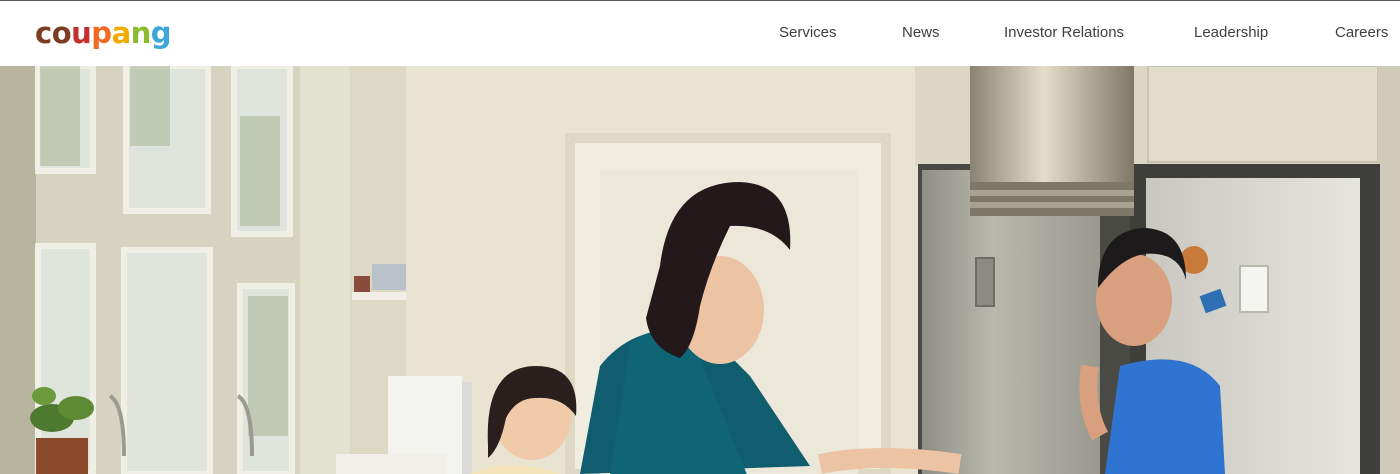 The image size is (1400, 474). What do you see at coordinates (921, 33) in the screenshot?
I see `nav-news: News` at bounding box center [921, 33].